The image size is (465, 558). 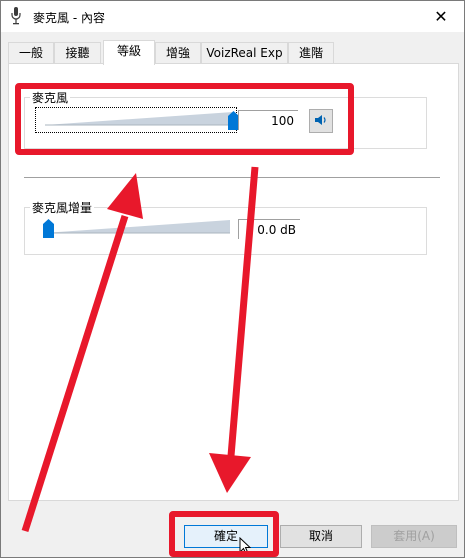 What do you see at coordinates (77, 53) in the screenshot?
I see `tab-listen: 接聽` at bounding box center [77, 53].